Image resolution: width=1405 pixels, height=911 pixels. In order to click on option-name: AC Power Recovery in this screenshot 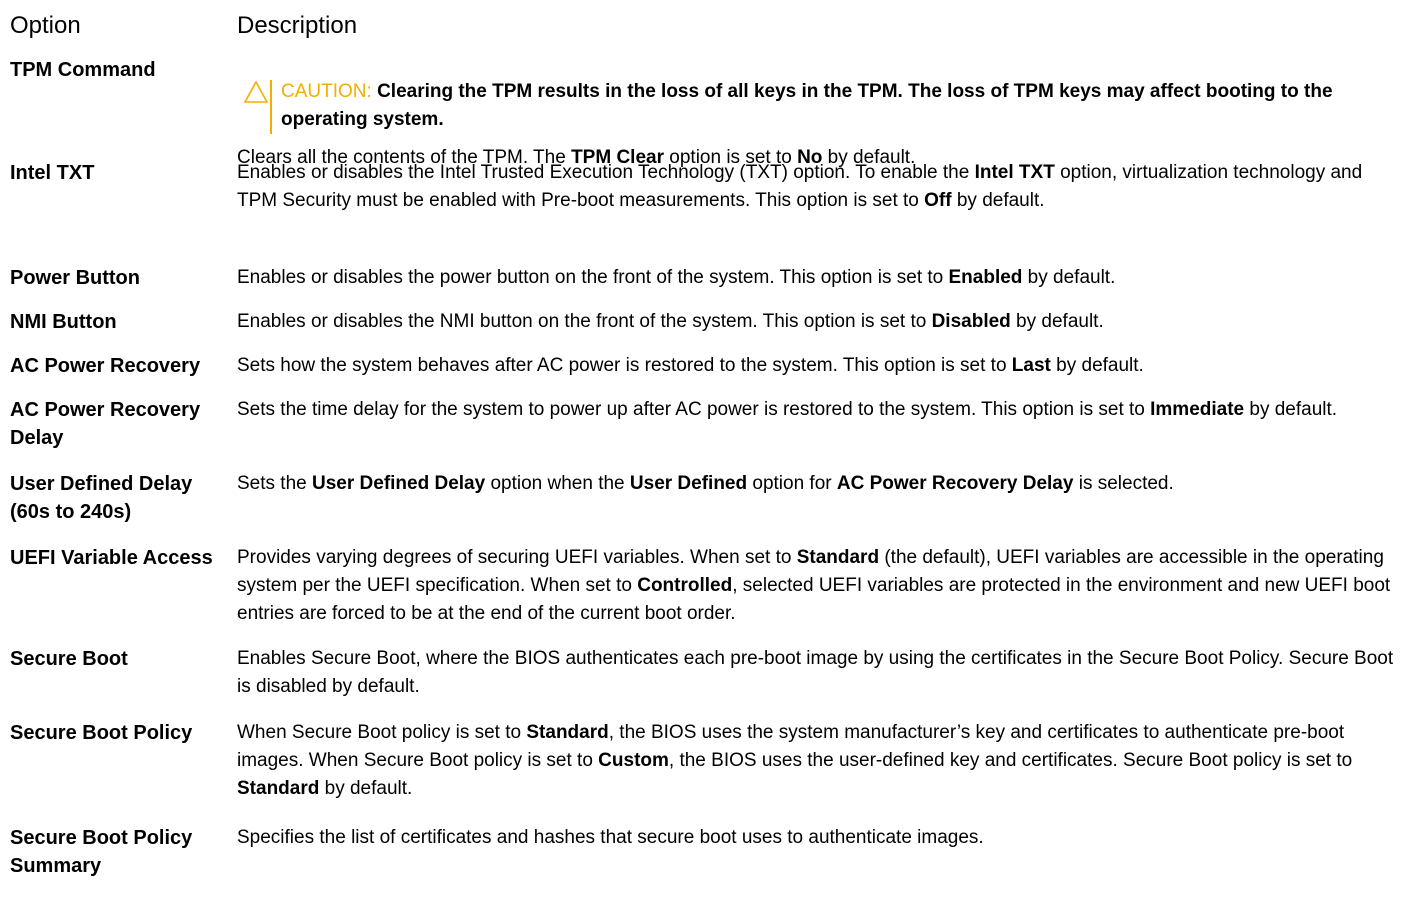, I will do `click(105, 366)`.